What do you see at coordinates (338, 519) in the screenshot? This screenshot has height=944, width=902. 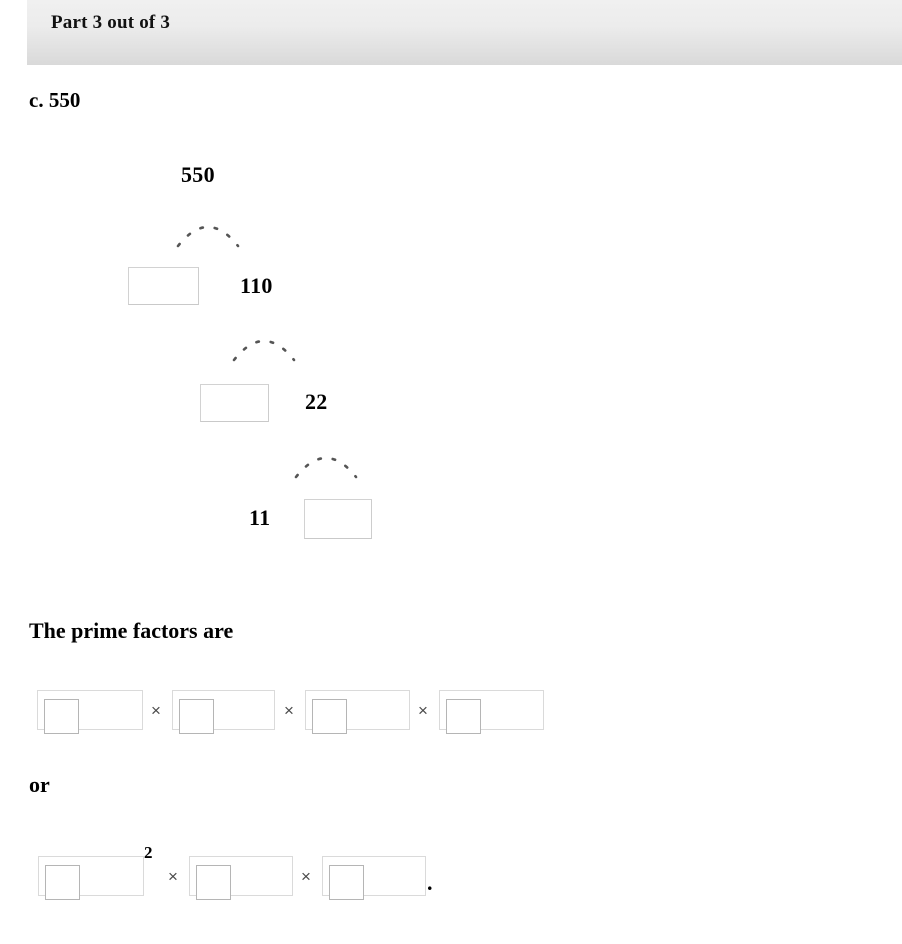 I see `tree-input-level3` at bounding box center [338, 519].